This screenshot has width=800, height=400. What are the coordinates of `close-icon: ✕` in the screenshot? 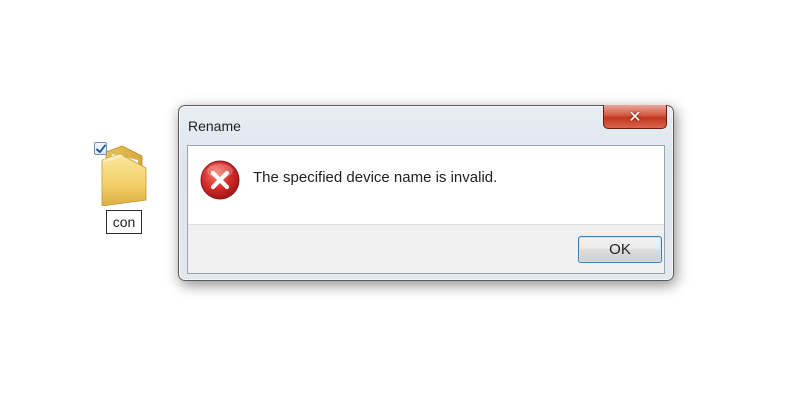 It's located at (635, 116).